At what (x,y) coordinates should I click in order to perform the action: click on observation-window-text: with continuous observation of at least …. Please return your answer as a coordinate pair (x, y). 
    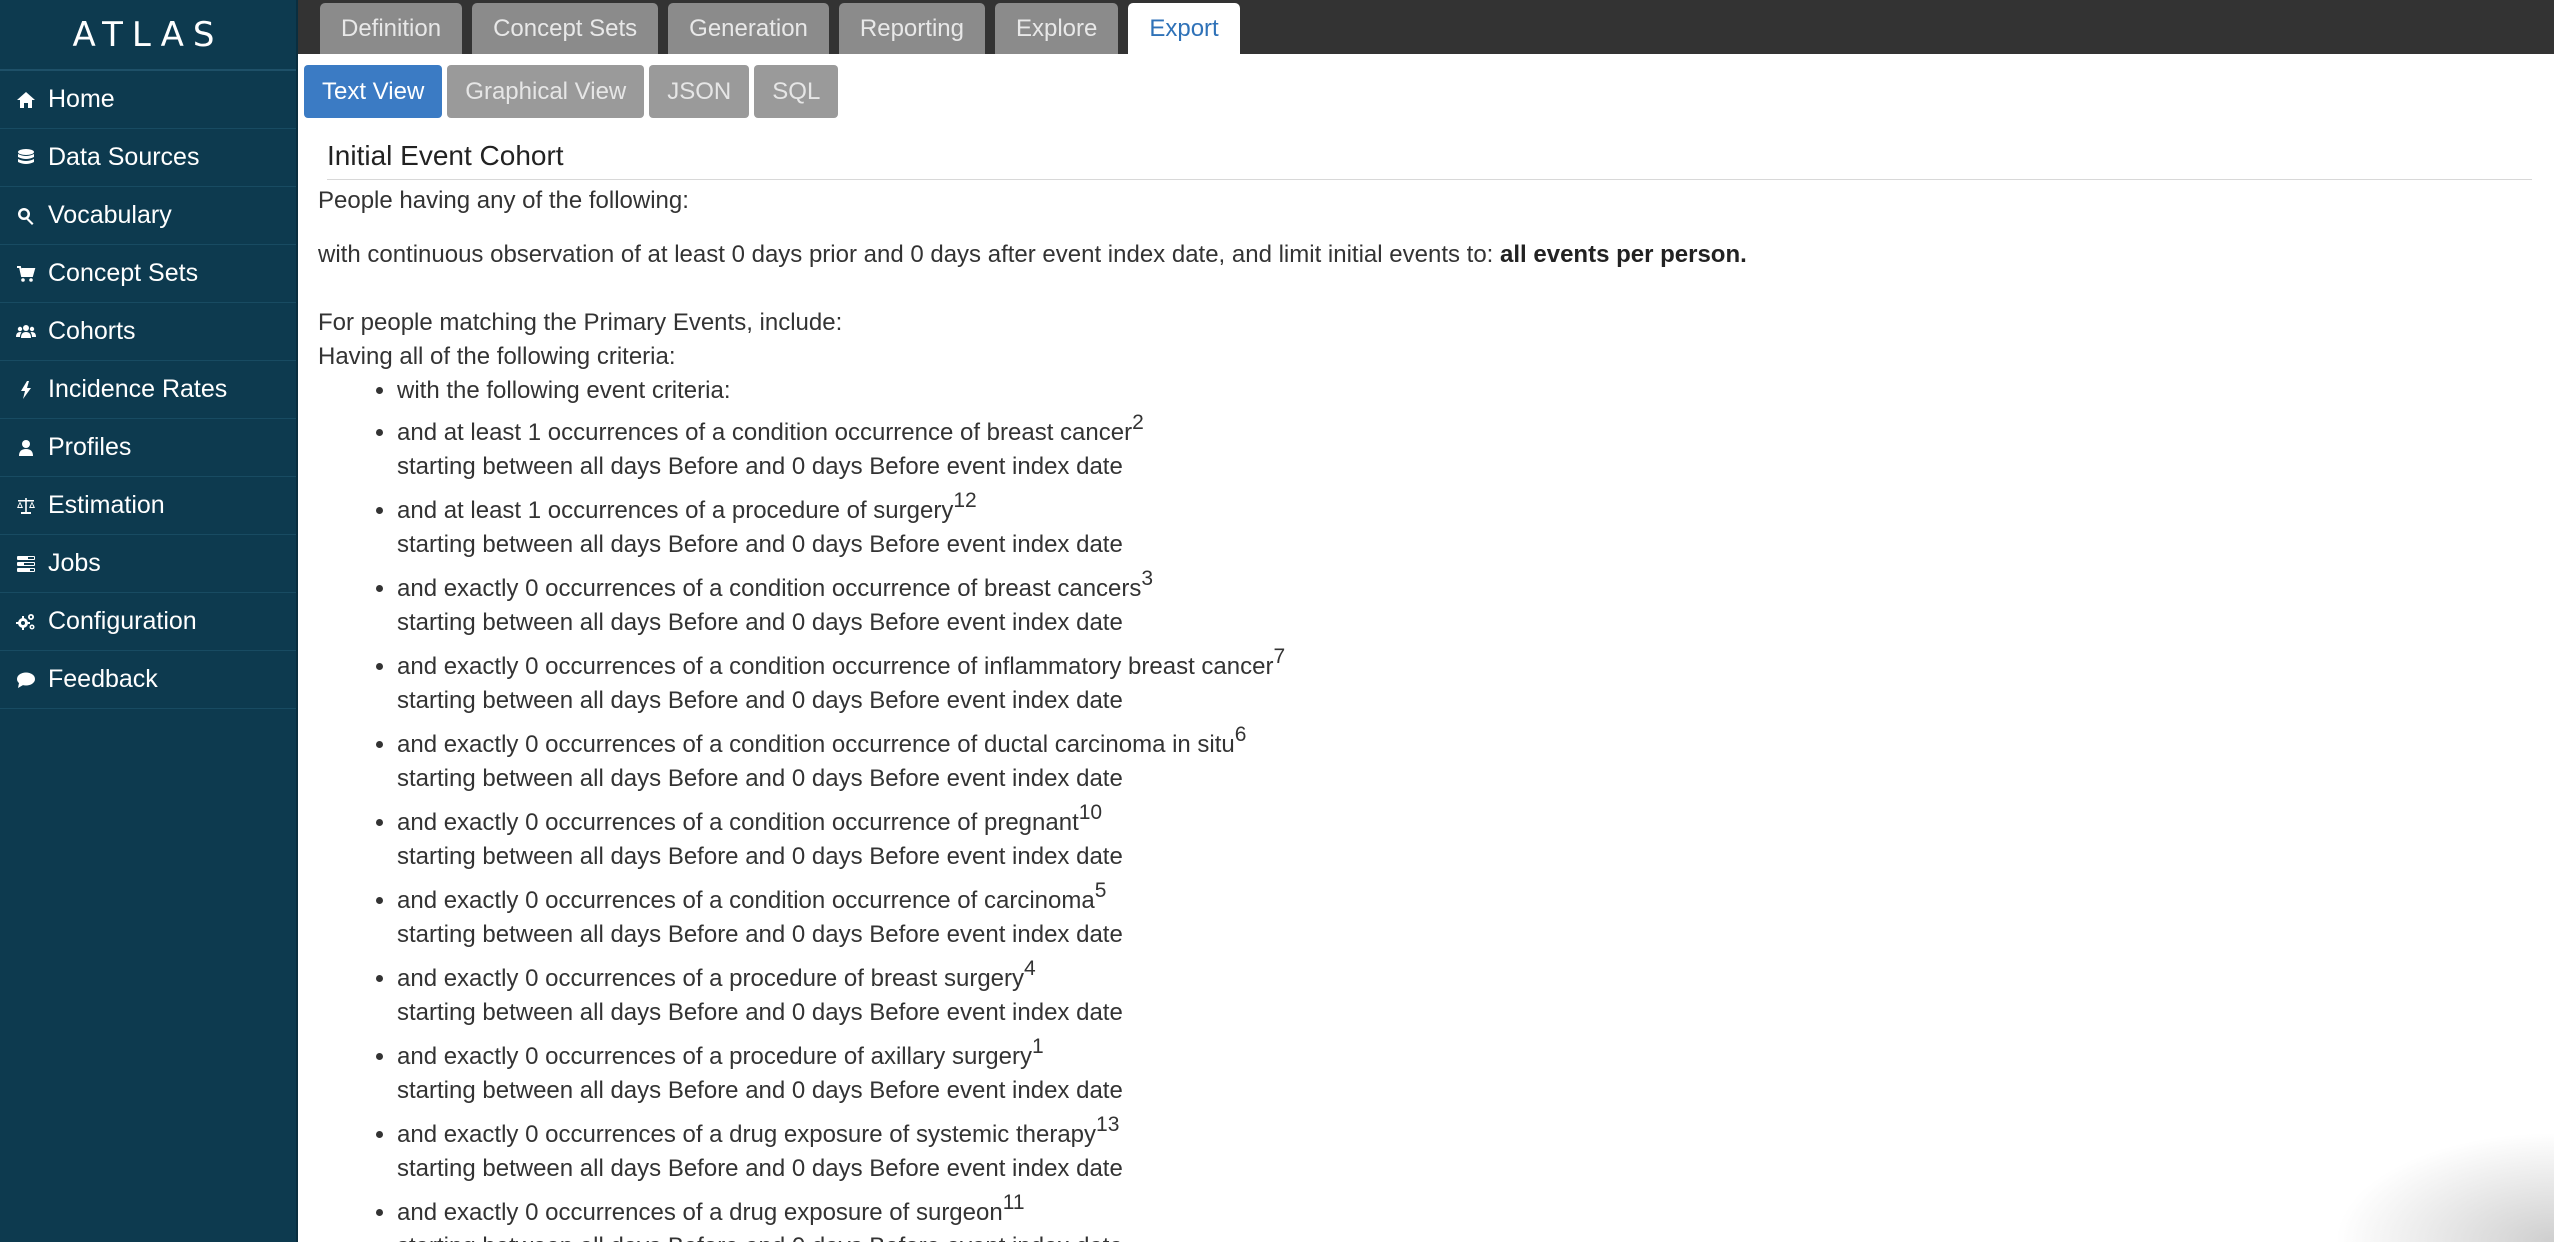
    Looking at the image, I should click on (1428, 255).